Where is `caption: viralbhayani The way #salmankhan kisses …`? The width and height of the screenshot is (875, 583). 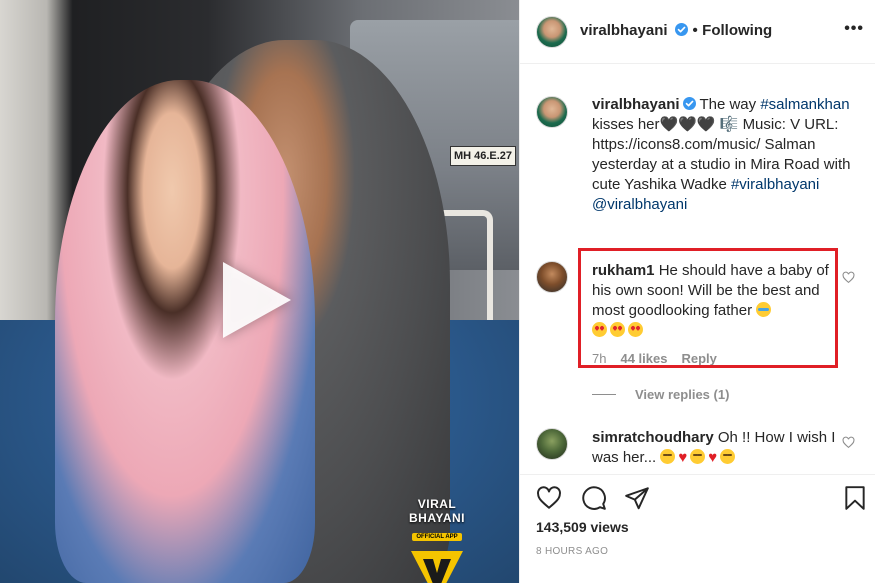 caption: viralbhayani The way #salmankhan kisses … is located at coordinates (727, 155).